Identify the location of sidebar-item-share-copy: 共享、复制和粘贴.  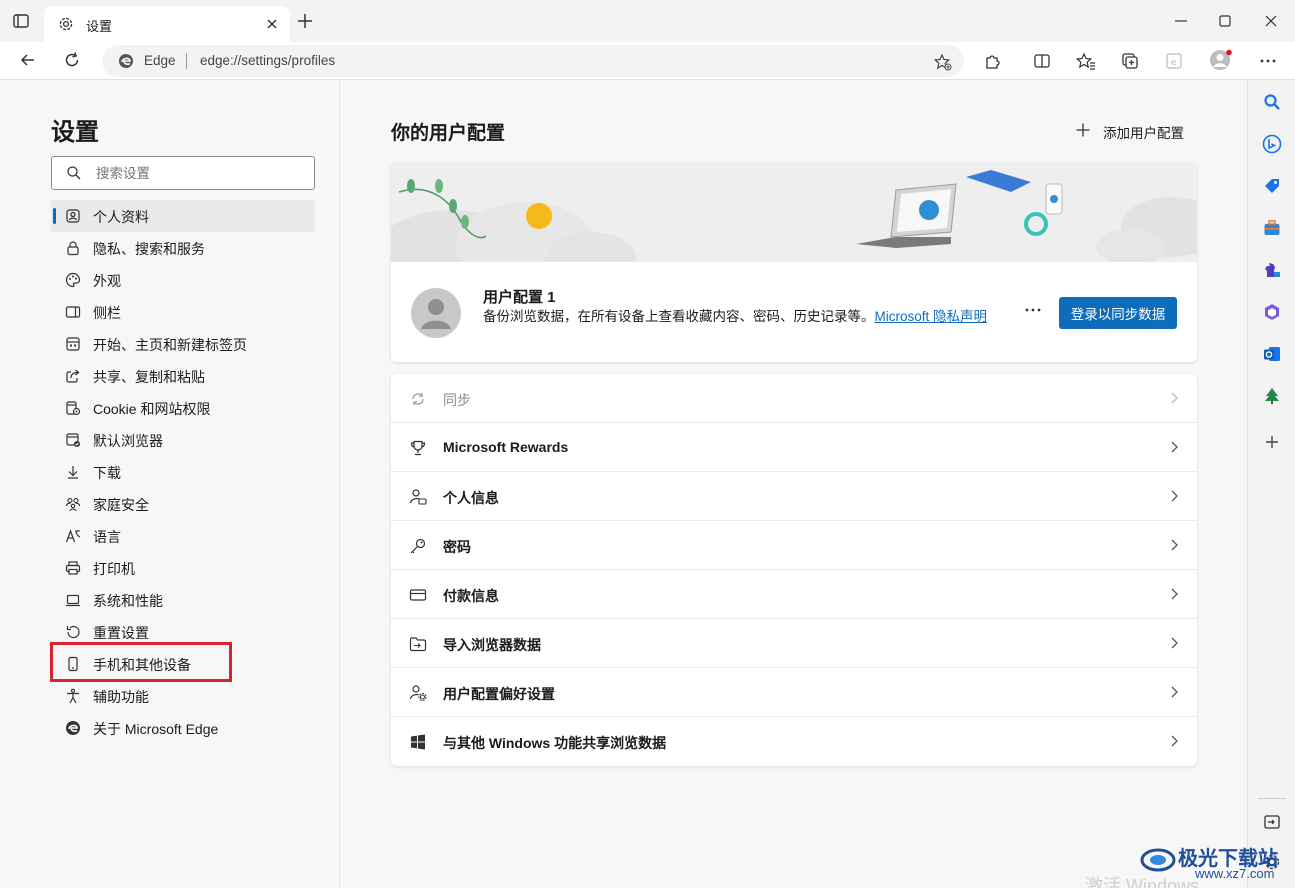
(183, 376).